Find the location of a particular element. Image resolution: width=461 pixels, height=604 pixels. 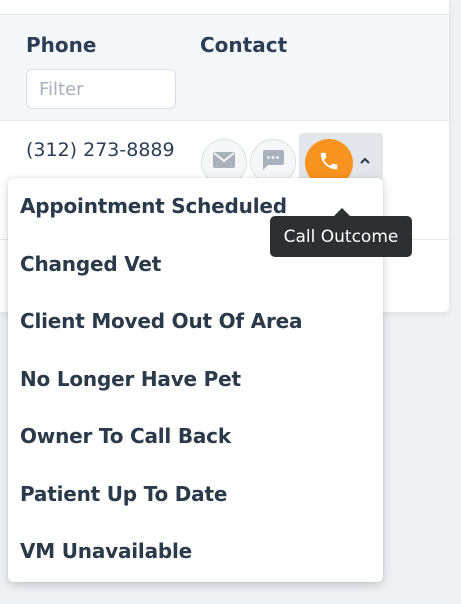

call-outcome-tooltip: Call Outcome is located at coordinates (341, 232).